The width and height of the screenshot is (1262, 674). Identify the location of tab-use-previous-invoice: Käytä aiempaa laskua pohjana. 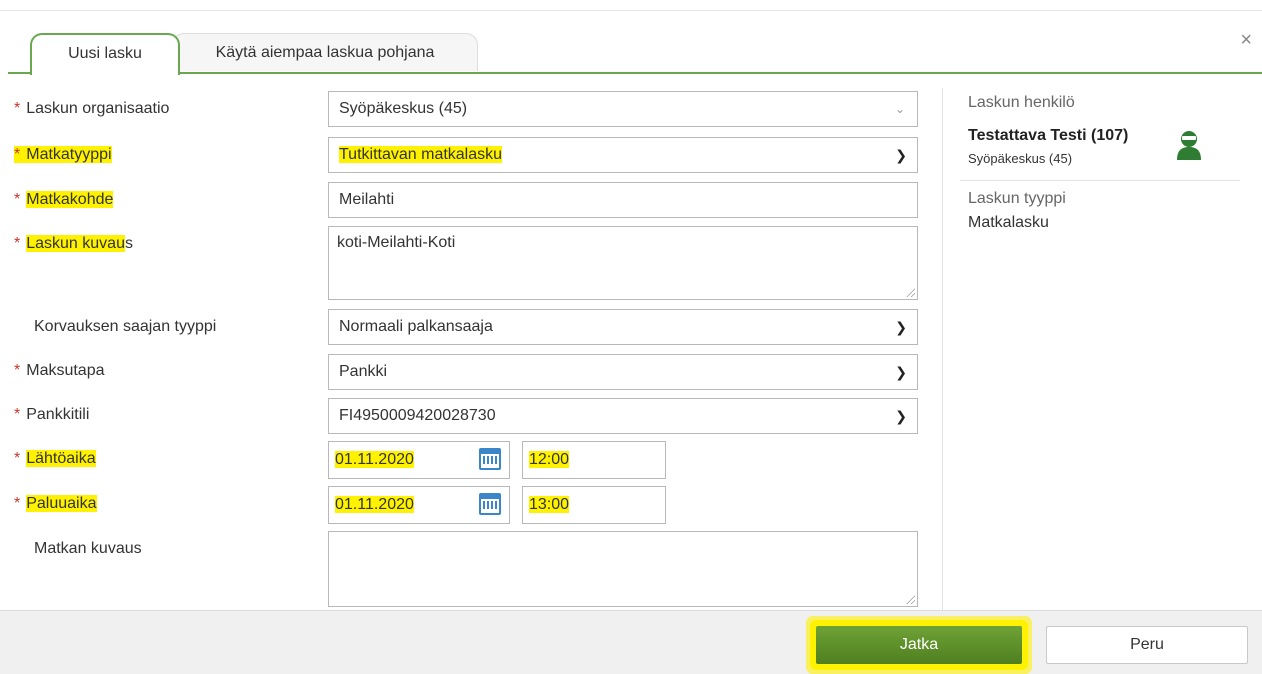
(325, 52).